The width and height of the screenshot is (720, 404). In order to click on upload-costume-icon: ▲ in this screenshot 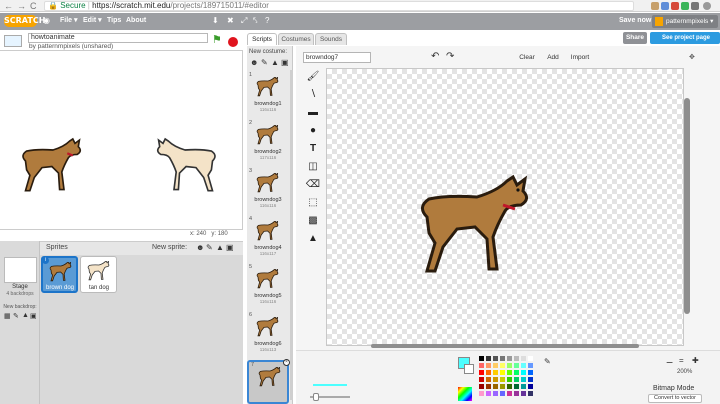, I will do `click(275, 62)`.